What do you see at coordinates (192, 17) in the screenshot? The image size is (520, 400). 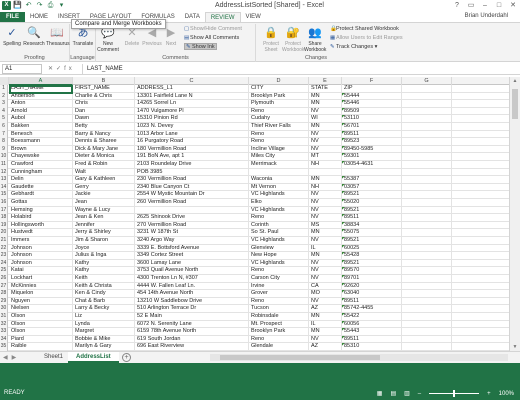 I see `tab-data: DATA` at bounding box center [192, 17].